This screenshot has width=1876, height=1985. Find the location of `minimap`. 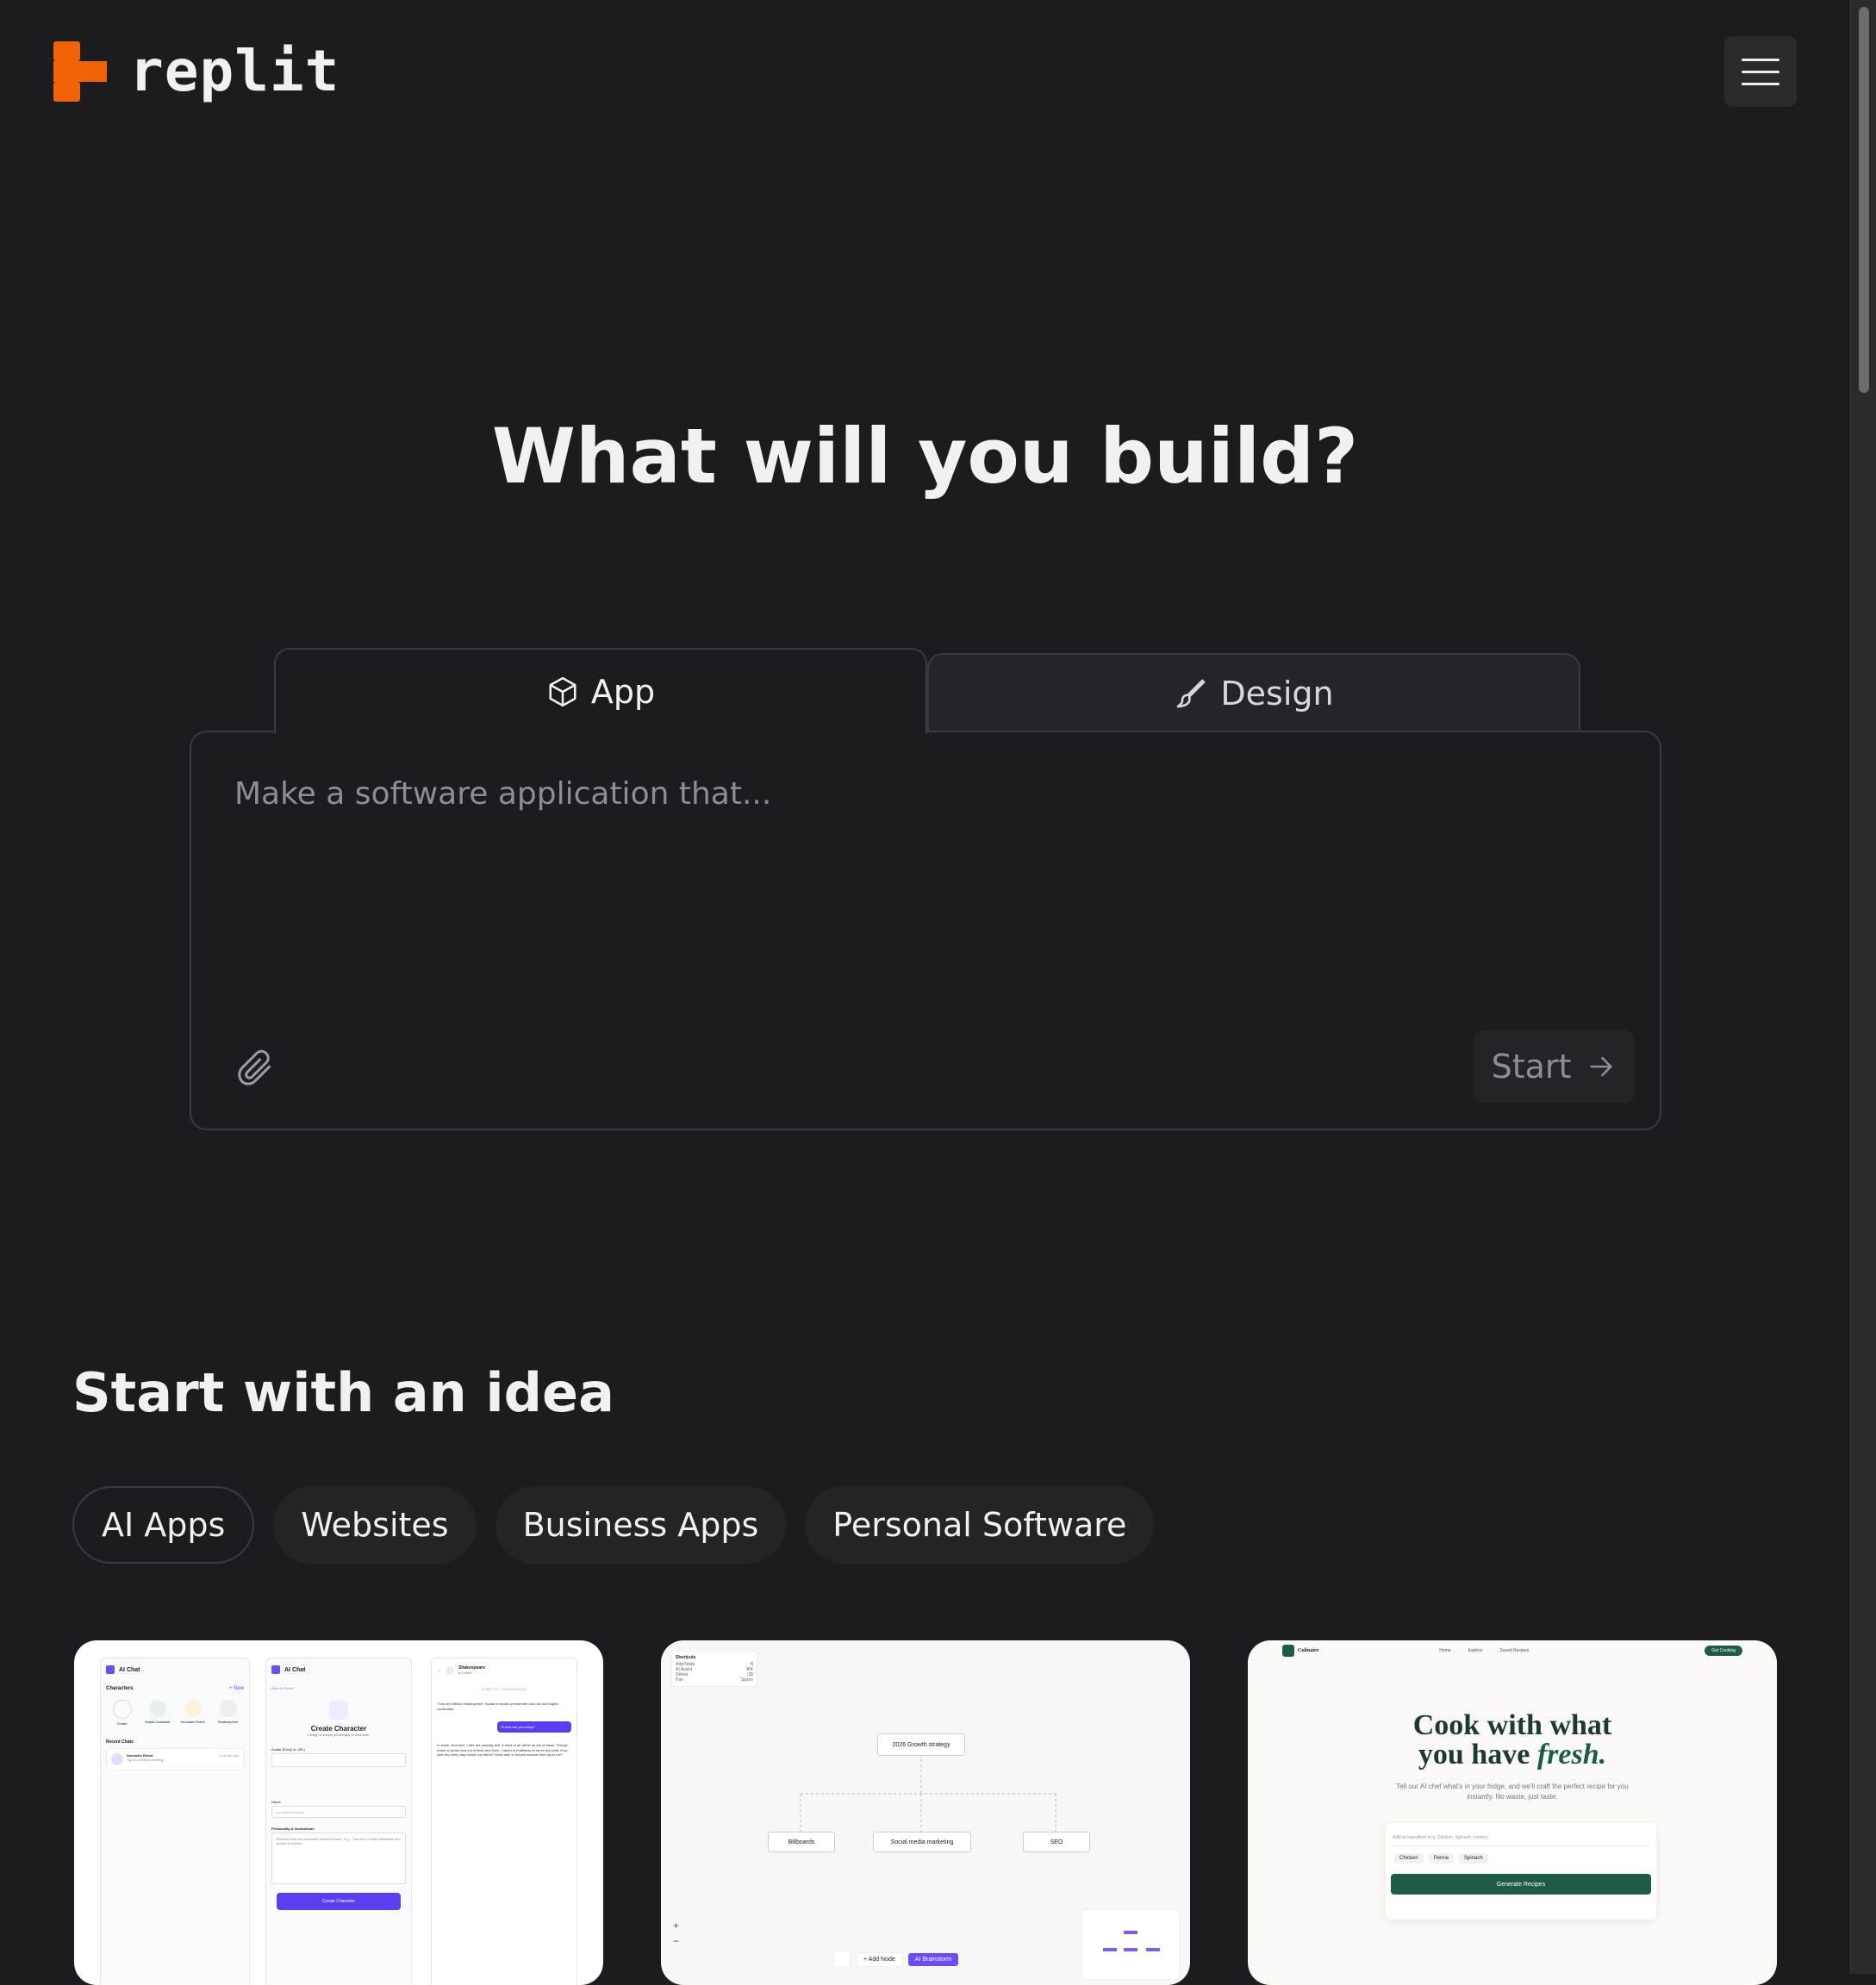

minimap is located at coordinates (1130, 1944).